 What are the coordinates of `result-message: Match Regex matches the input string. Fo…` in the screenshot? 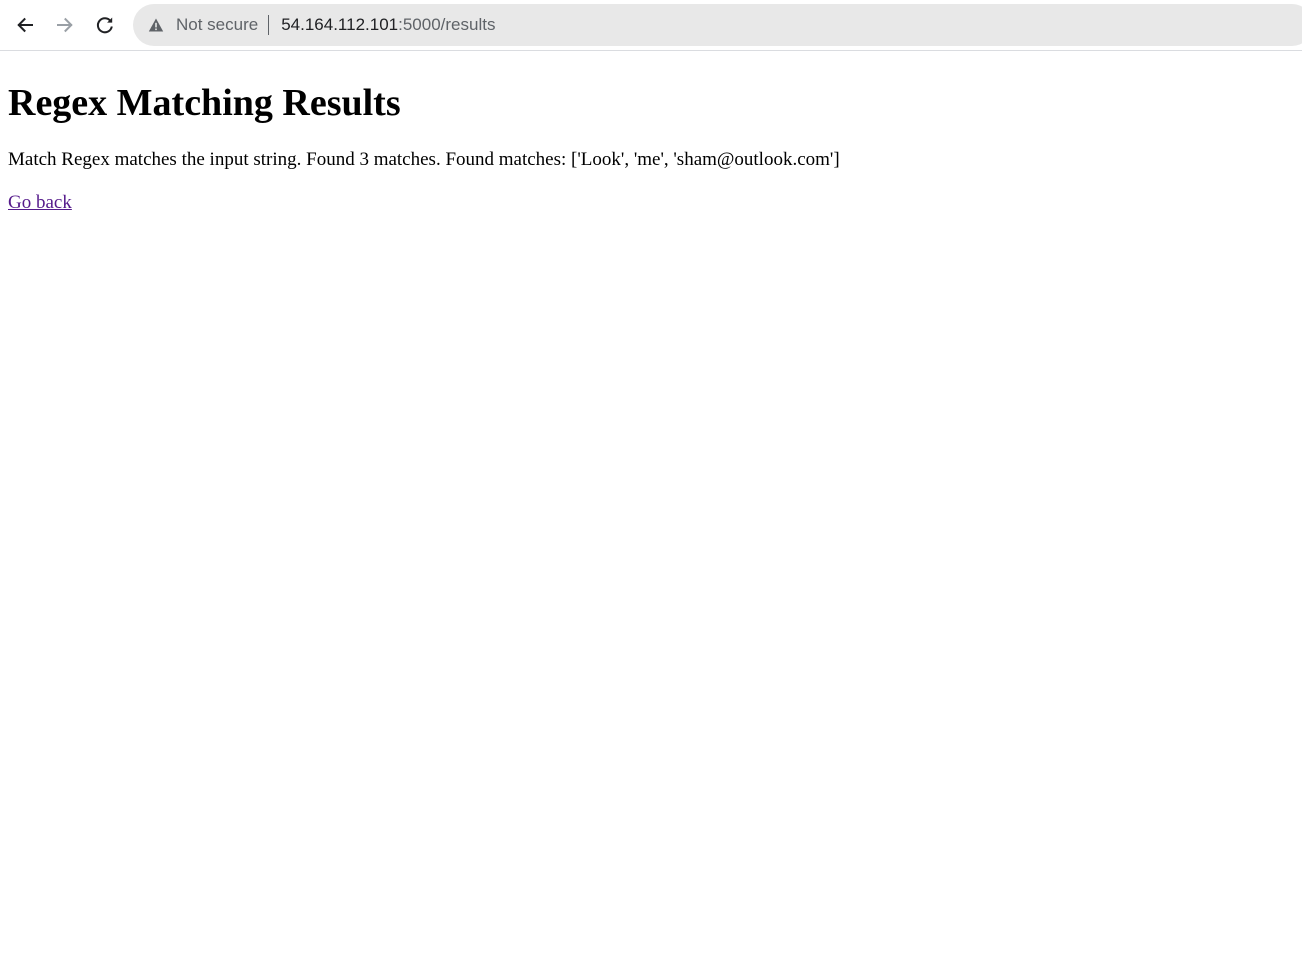 It's located at (424, 159).